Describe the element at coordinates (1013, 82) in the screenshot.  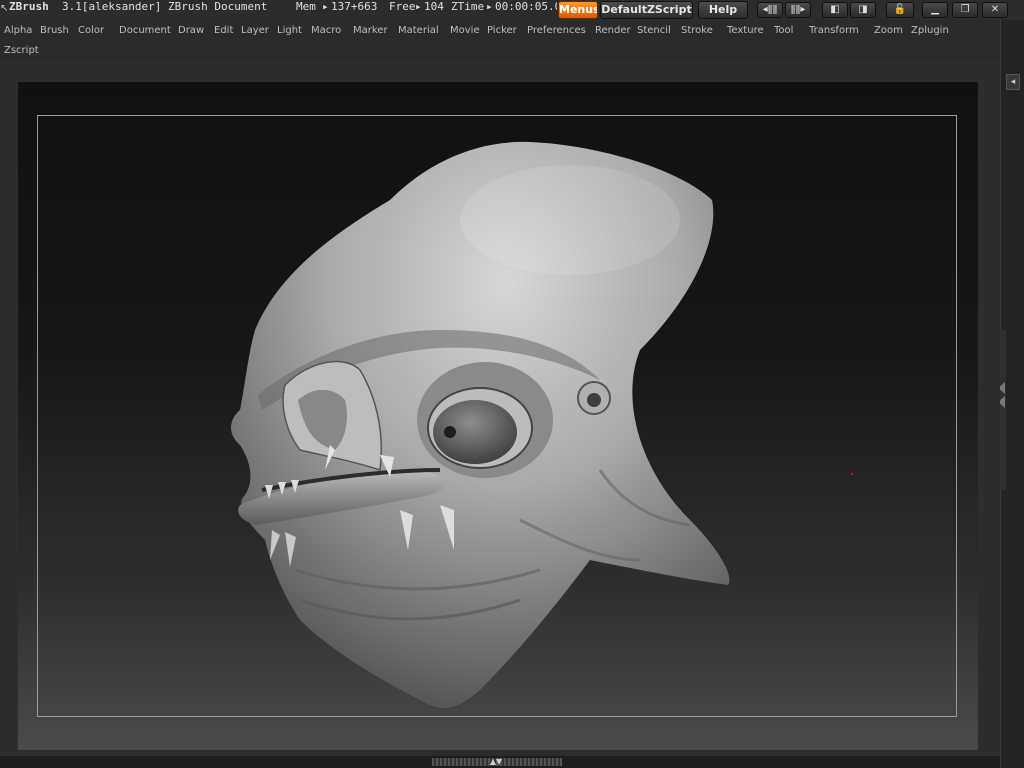
I see `expand-right-tray-icon: ◂` at that location.